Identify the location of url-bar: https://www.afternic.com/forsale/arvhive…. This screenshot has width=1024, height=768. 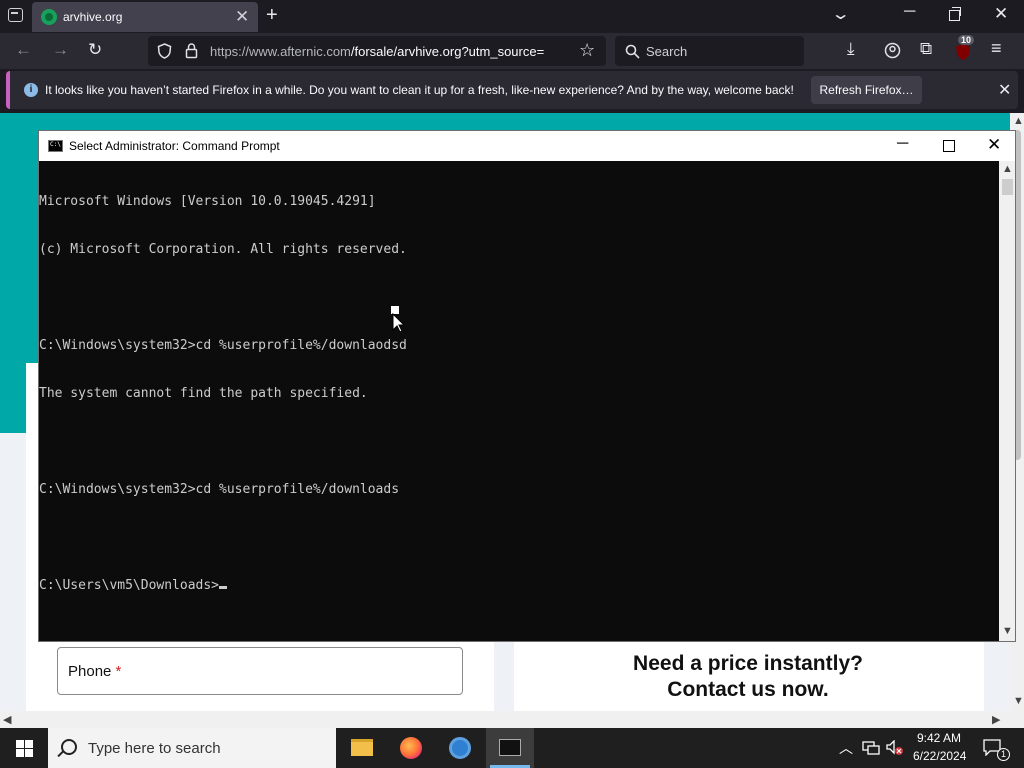
(377, 51).